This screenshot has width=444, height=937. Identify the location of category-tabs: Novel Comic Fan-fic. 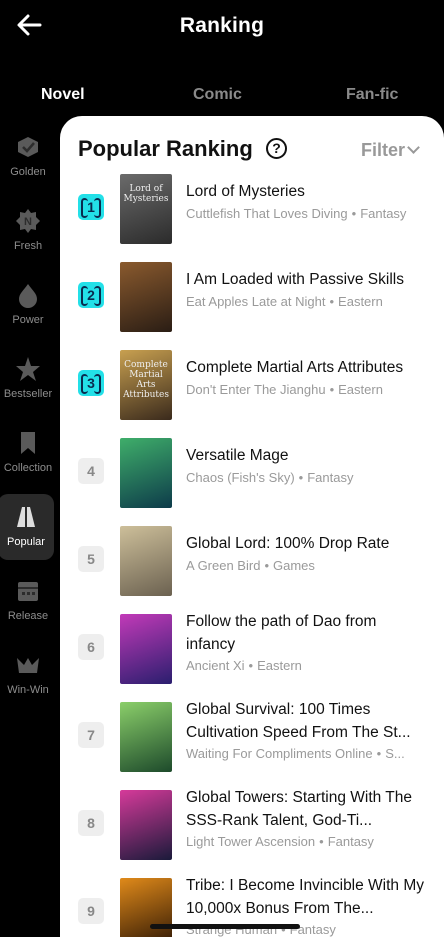
(222, 97).